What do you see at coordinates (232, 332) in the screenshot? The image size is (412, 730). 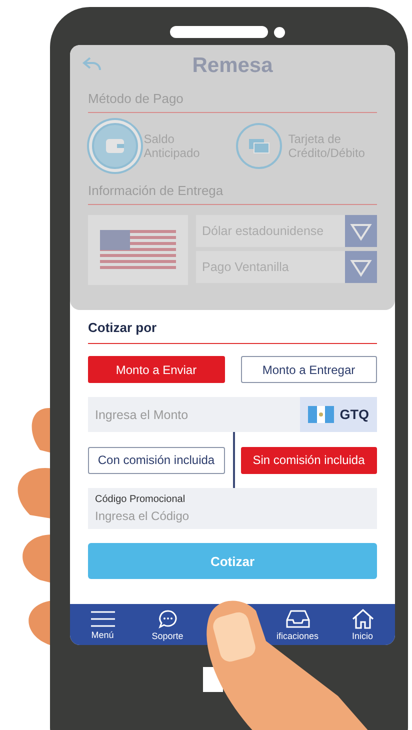 I see `section-heading: Cotizar por` at bounding box center [232, 332].